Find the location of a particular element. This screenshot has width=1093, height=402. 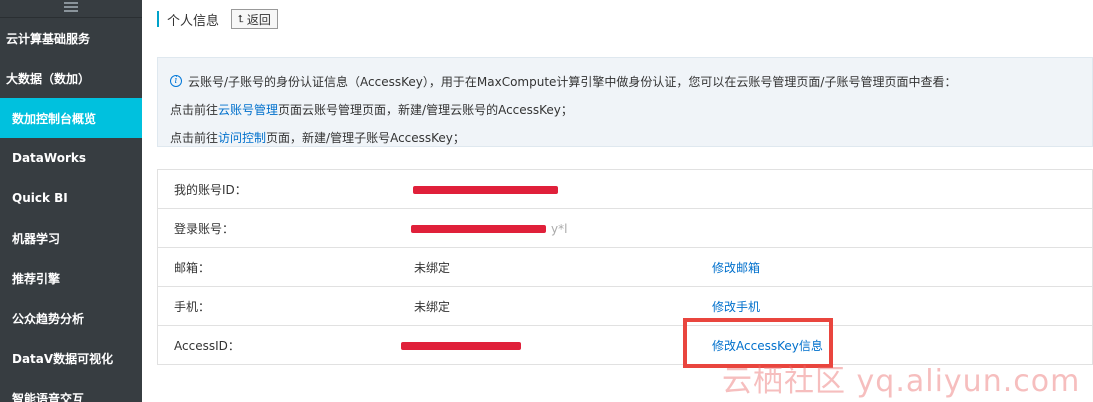

table-row-account-id: 我的账号ID： is located at coordinates (625, 189).